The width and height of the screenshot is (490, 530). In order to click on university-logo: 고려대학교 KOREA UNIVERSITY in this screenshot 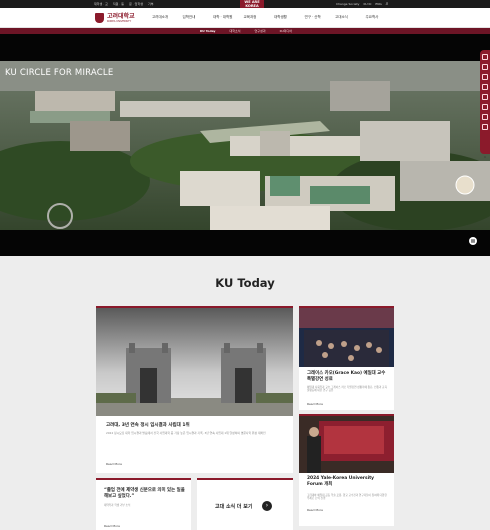, I will do `click(115, 18)`.